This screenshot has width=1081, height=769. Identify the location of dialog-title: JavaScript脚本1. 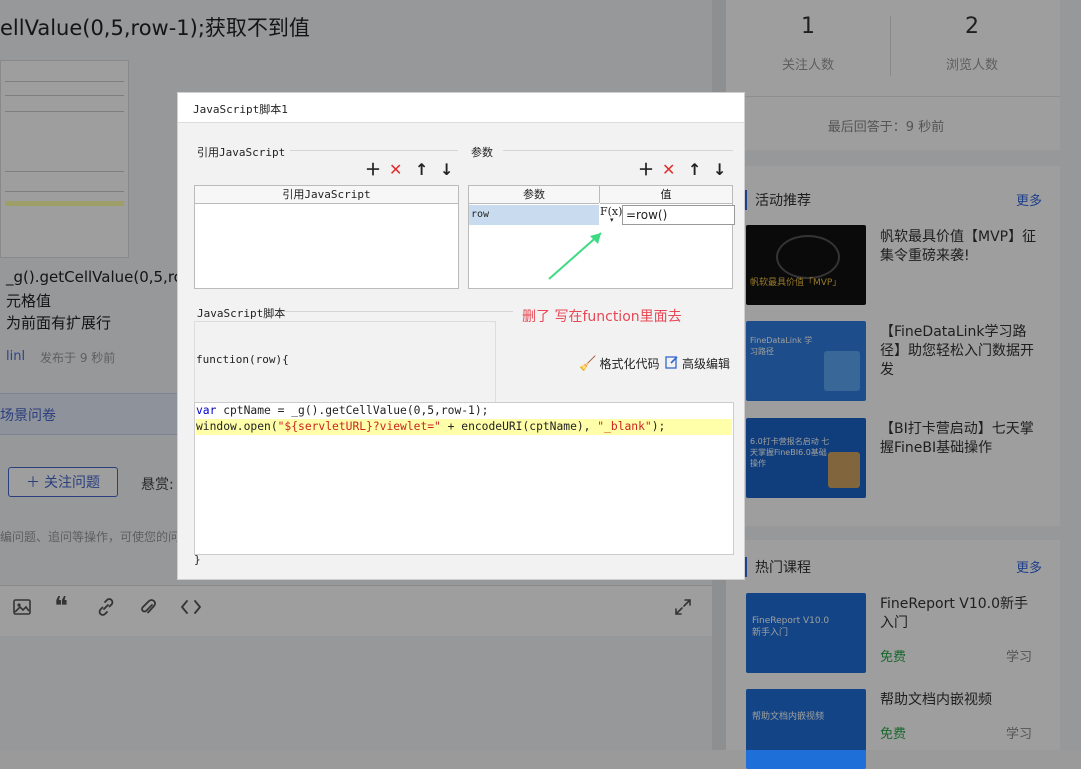
(240, 109).